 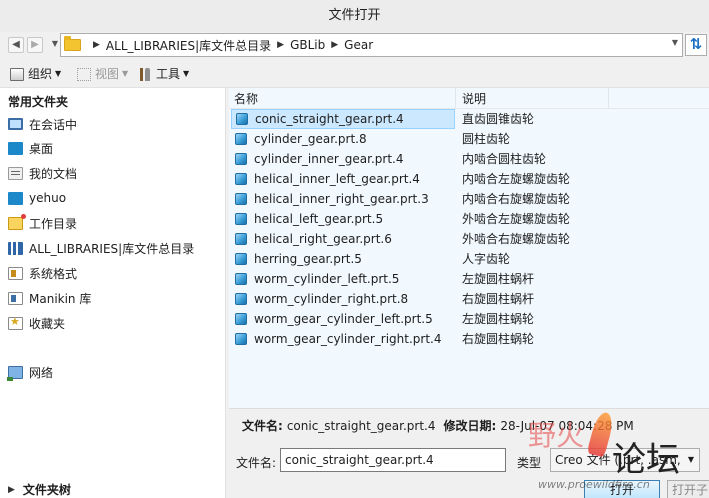 I want to click on forward-button: ▶, so click(x=35, y=45).